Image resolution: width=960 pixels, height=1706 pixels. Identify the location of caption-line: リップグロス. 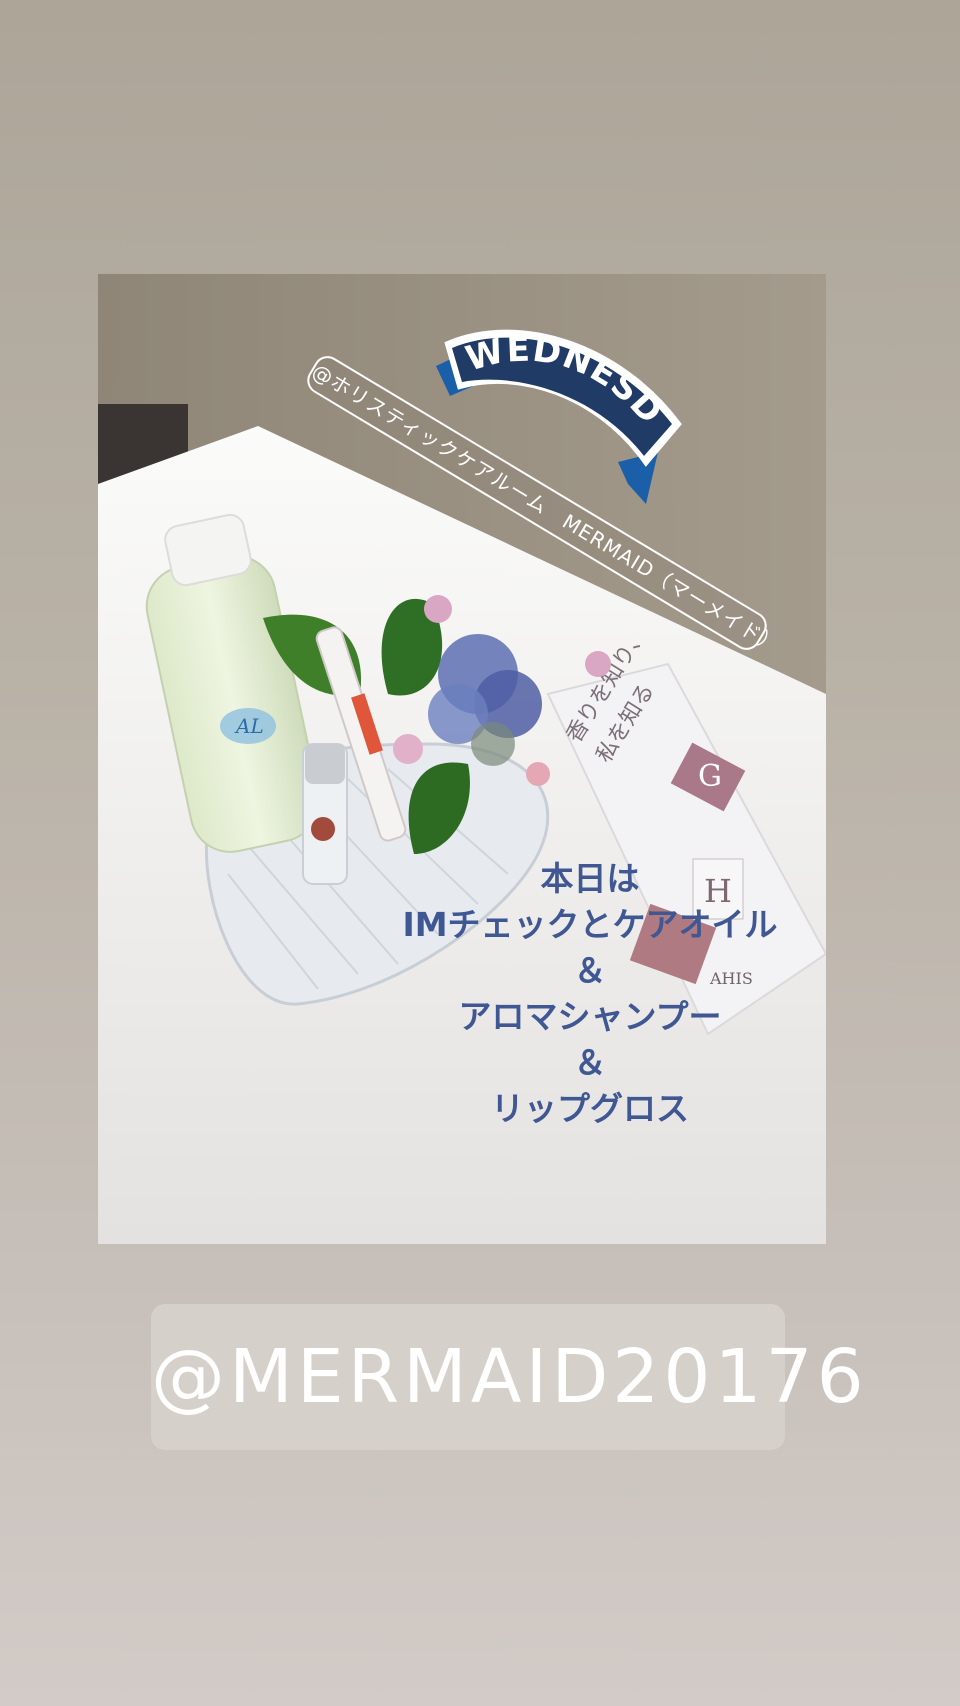
(590, 1108).